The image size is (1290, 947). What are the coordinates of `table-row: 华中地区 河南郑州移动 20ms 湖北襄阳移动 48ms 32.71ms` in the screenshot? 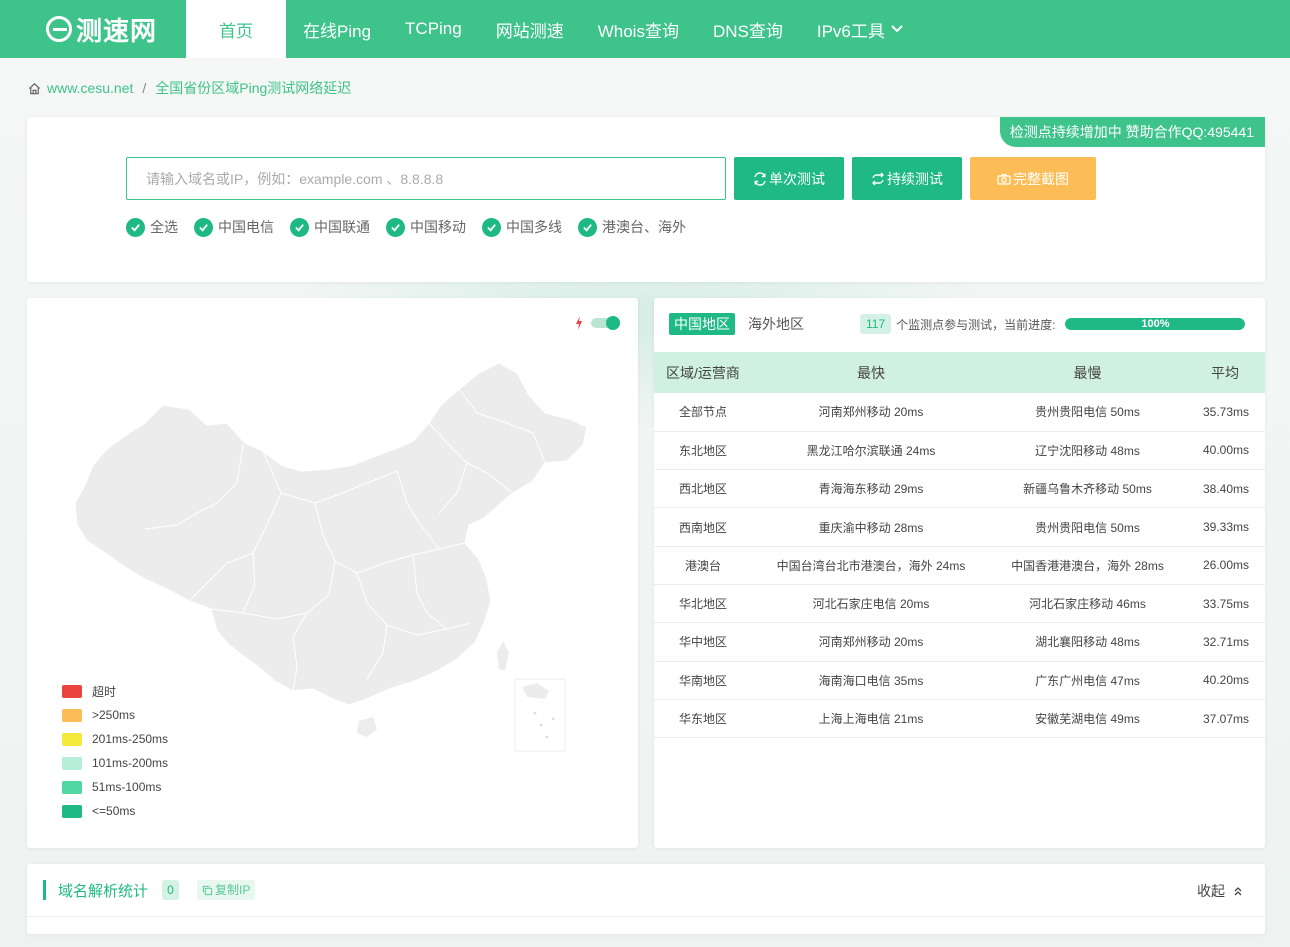 It's located at (959, 642).